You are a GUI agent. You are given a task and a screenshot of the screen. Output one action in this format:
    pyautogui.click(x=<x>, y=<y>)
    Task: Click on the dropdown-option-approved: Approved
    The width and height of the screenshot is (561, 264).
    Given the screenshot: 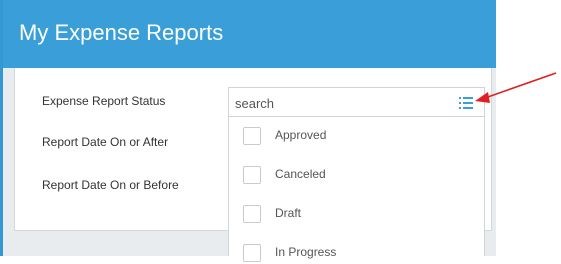 What is the action you would take?
    pyautogui.click(x=353, y=137)
    